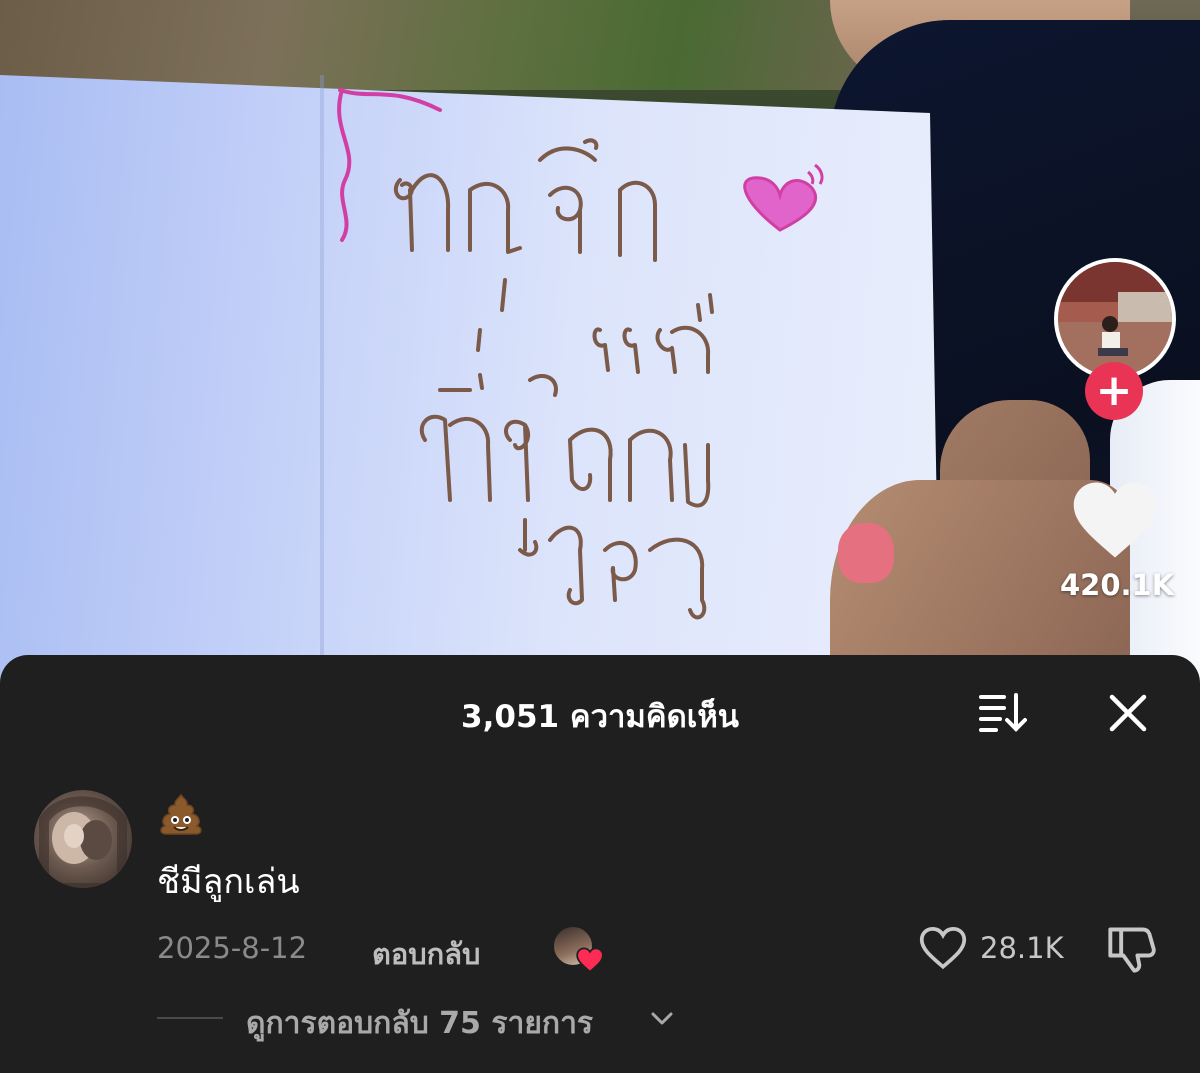  What do you see at coordinates (1117, 585) in the screenshot?
I see `video-like-count: 420.1K` at bounding box center [1117, 585].